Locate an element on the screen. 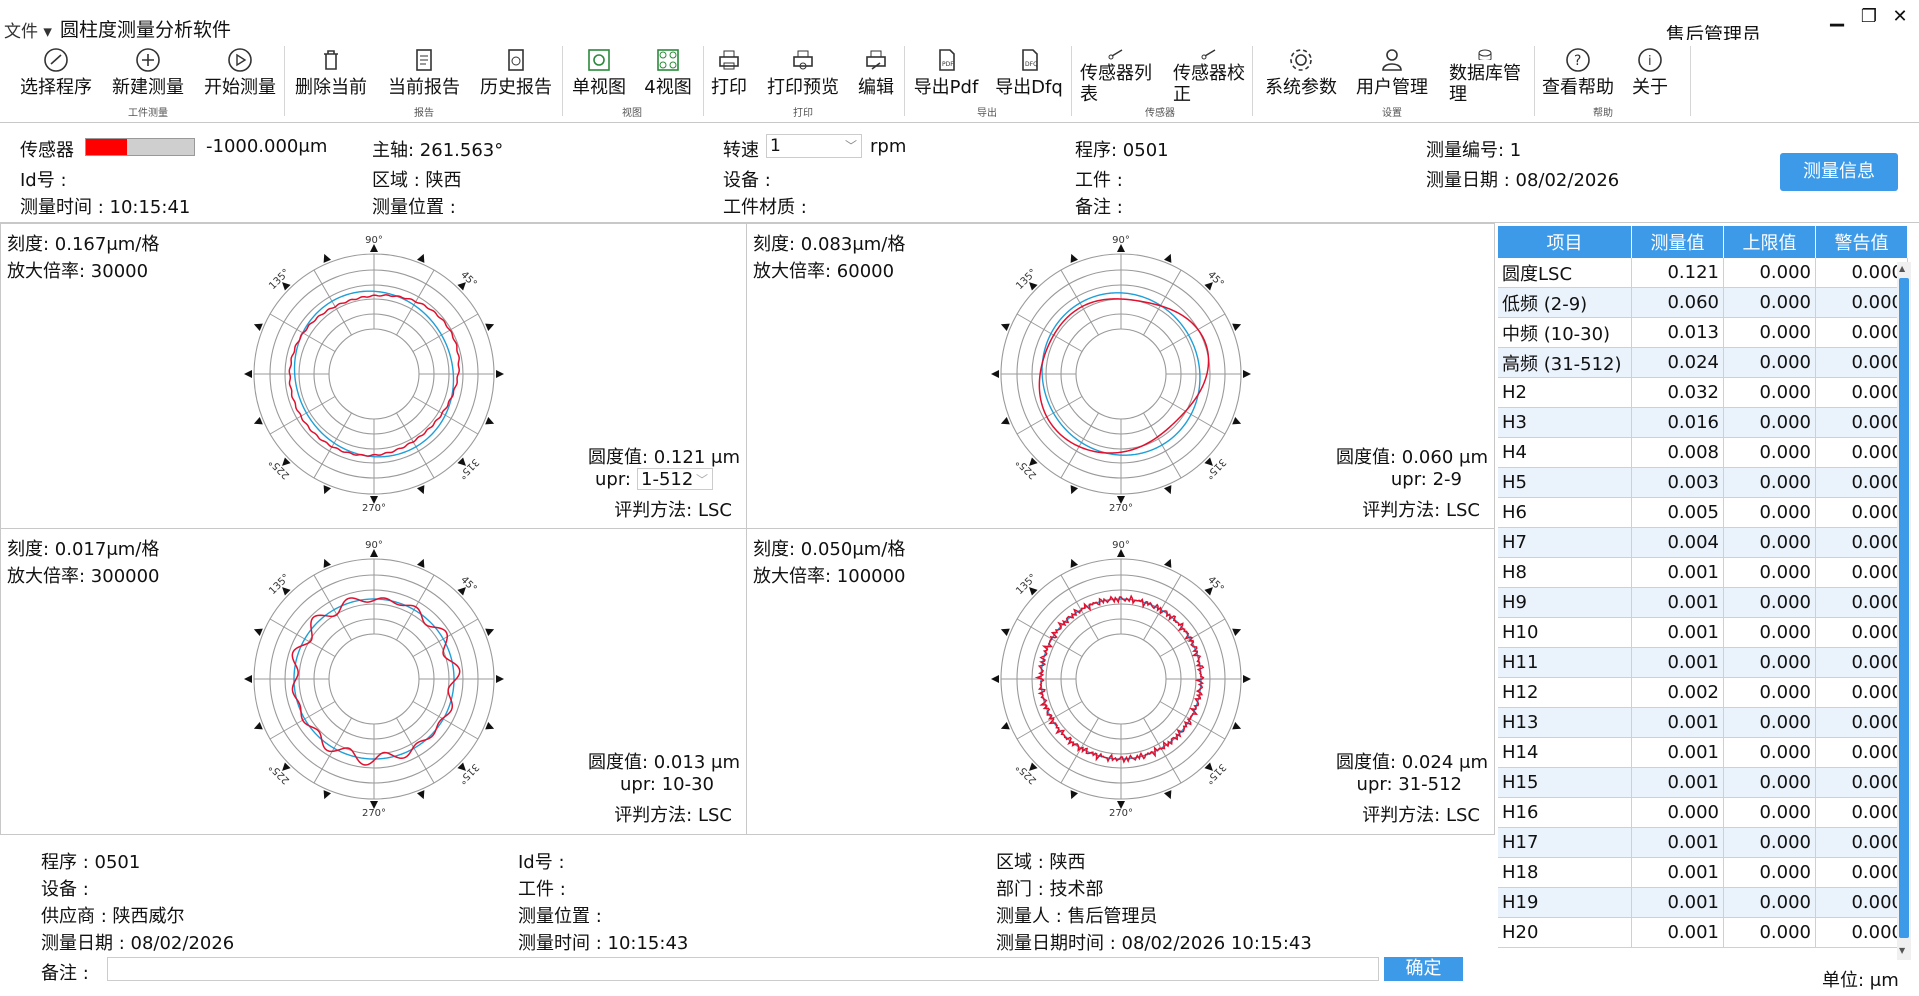  detail-device: 设备 : is located at coordinates (65, 889).